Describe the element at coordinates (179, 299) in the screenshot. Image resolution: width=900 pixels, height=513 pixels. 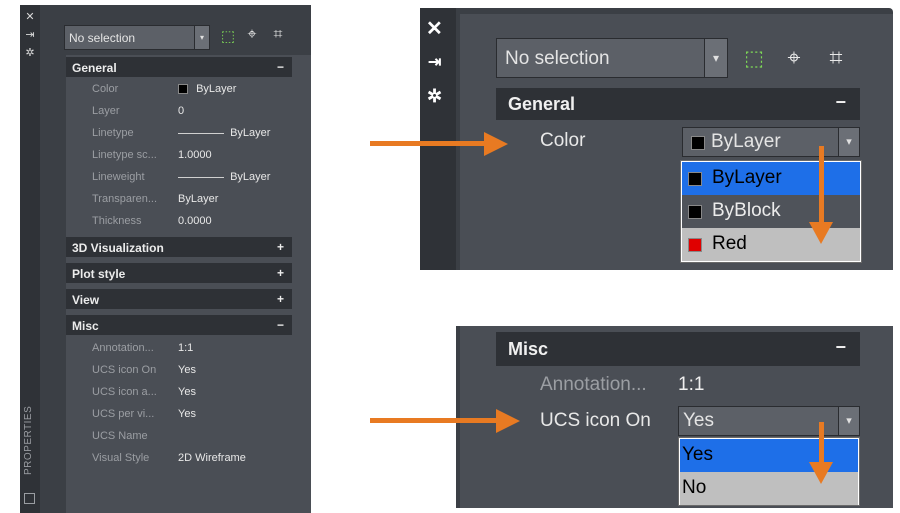
I see `section-view: View +` at that location.